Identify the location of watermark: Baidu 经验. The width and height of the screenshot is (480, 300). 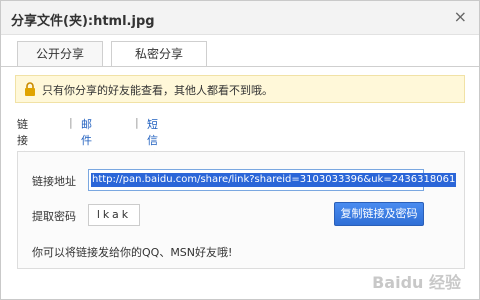
(416, 282).